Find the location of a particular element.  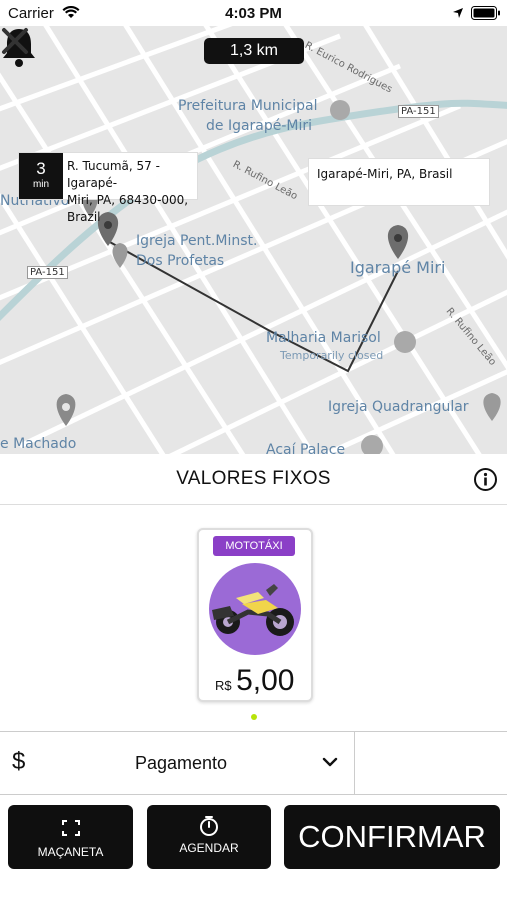

confirm-label: CONFIRMAR is located at coordinates (392, 836).